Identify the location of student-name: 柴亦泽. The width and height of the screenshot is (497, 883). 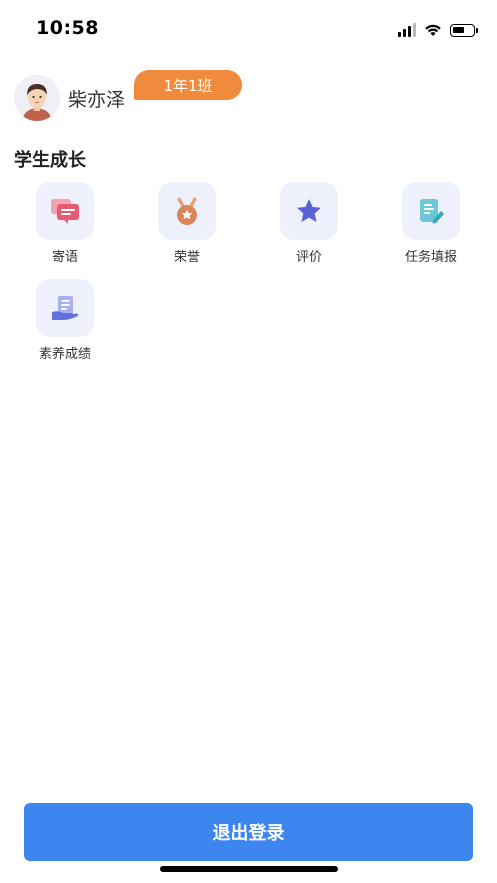
(97, 99).